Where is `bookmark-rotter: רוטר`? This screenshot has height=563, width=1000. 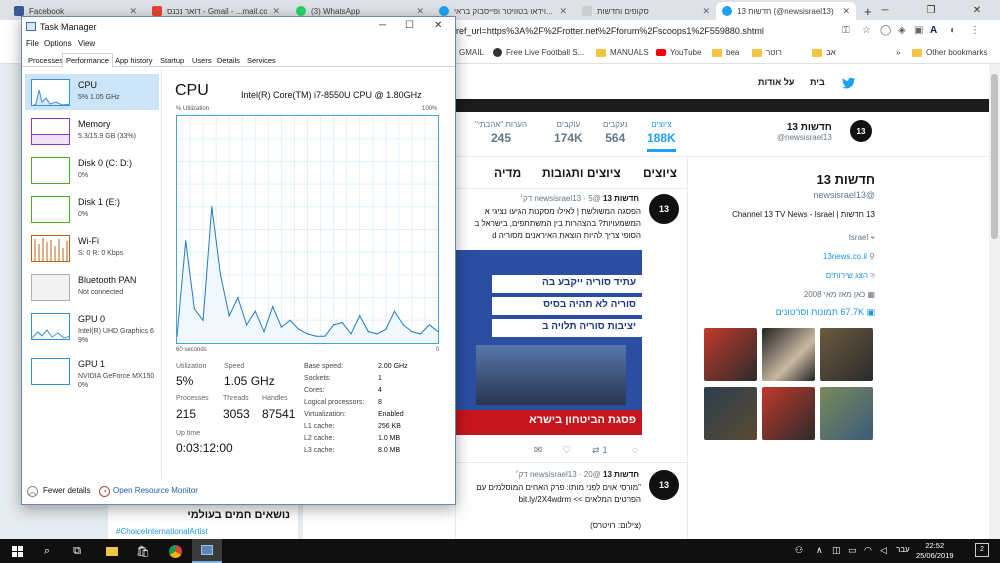 bookmark-rotter: רוטר is located at coordinates (767, 52).